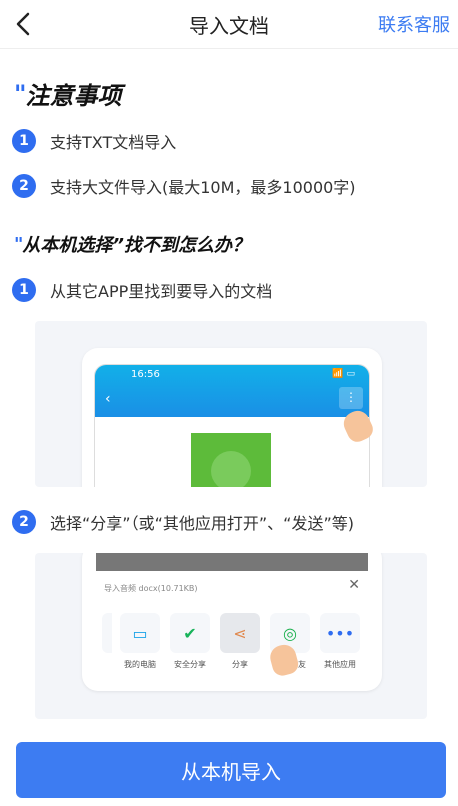 The width and height of the screenshot is (458, 806). What do you see at coordinates (190, 633) in the screenshot?
I see `shield-icon: ✔` at bounding box center [190, 633].